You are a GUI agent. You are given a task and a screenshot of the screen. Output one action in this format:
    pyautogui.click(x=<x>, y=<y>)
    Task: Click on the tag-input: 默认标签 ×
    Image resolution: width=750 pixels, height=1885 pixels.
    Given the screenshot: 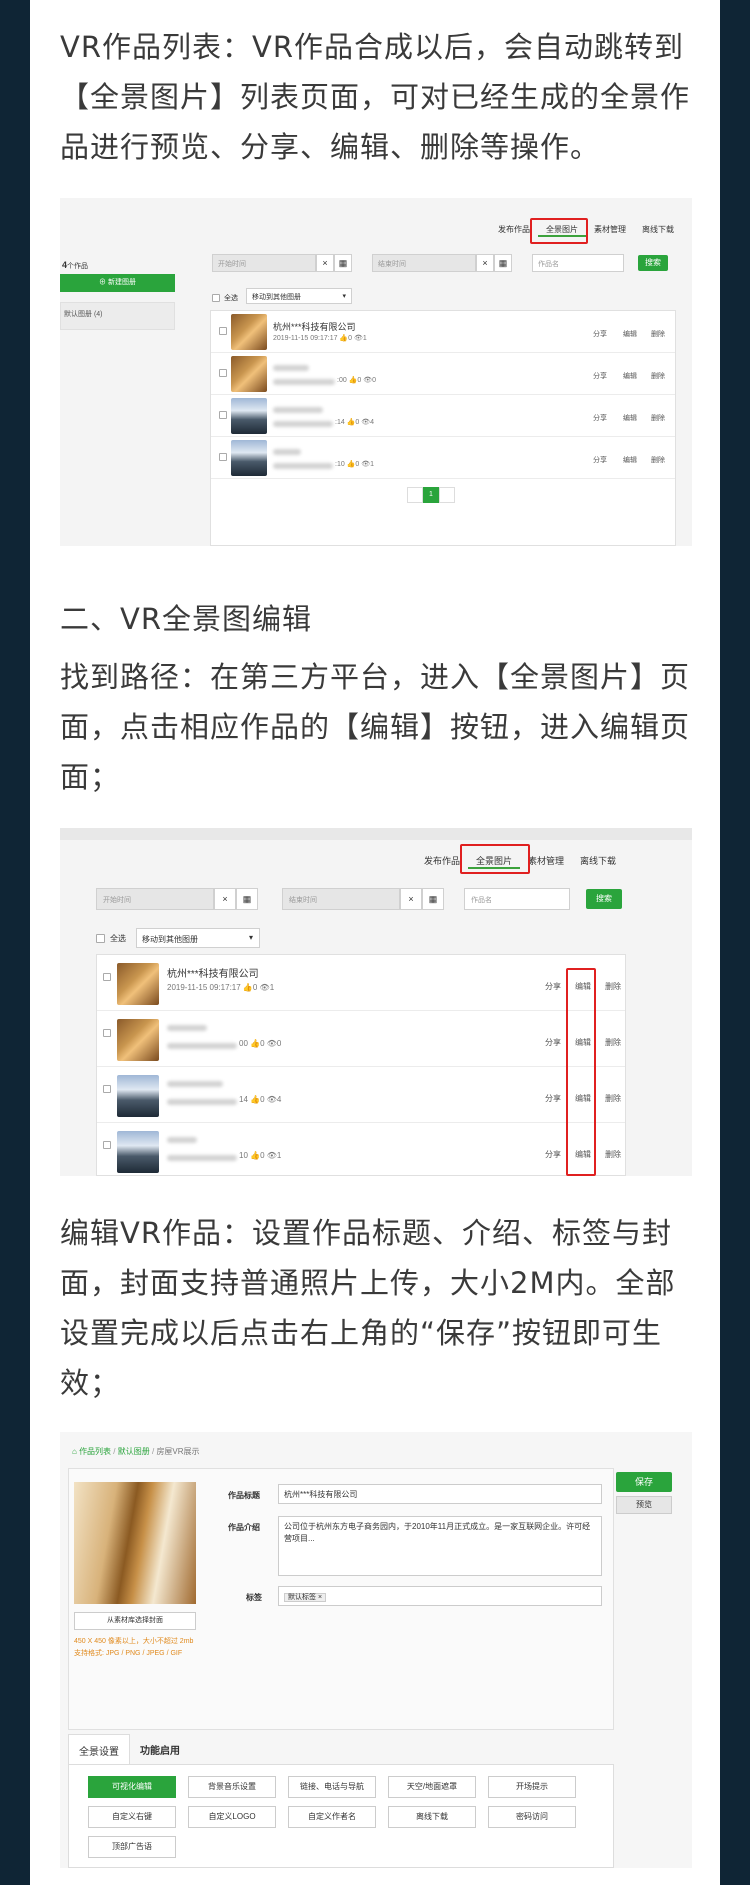 What is the action you would take?
    pyautogui.click(x=440, y=1596)
    